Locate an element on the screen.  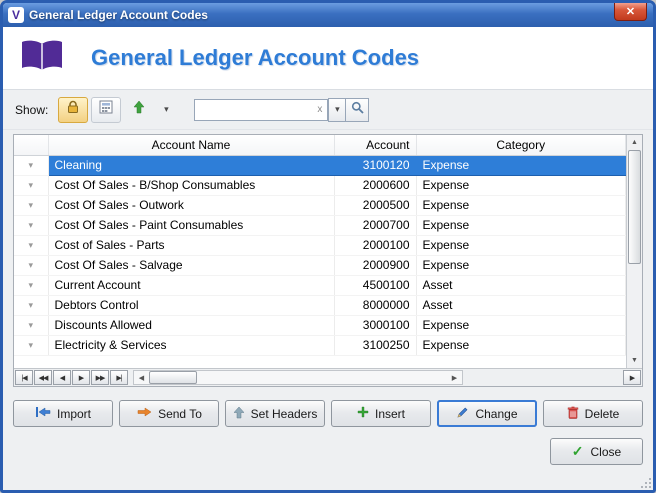
horizontal-scrollbar: ◀ ▶ is located at coordinates (298, 377).